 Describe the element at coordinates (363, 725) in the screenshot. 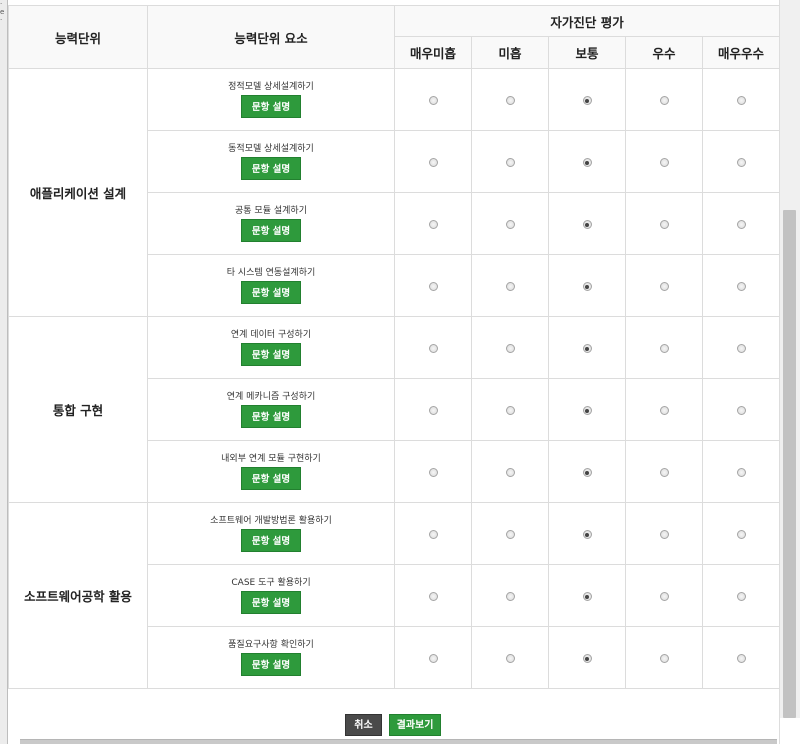

I see `cancel-button: 취소` at that location.